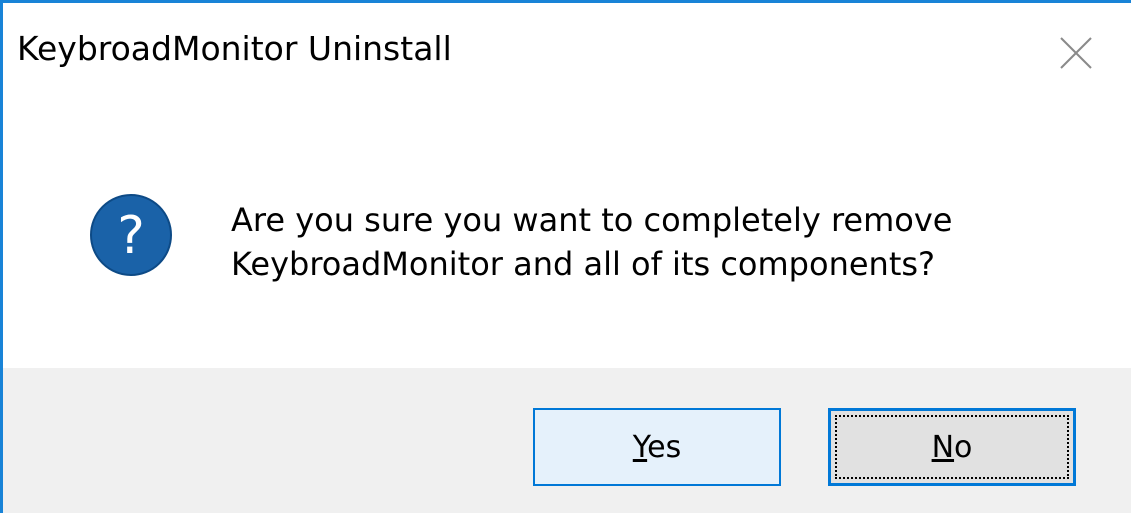 The width and height of the screenshot is (1131, 513). Describe the element at coordinates (963, 447) in the screenshot. I see `no-label-rest: o` at that location.